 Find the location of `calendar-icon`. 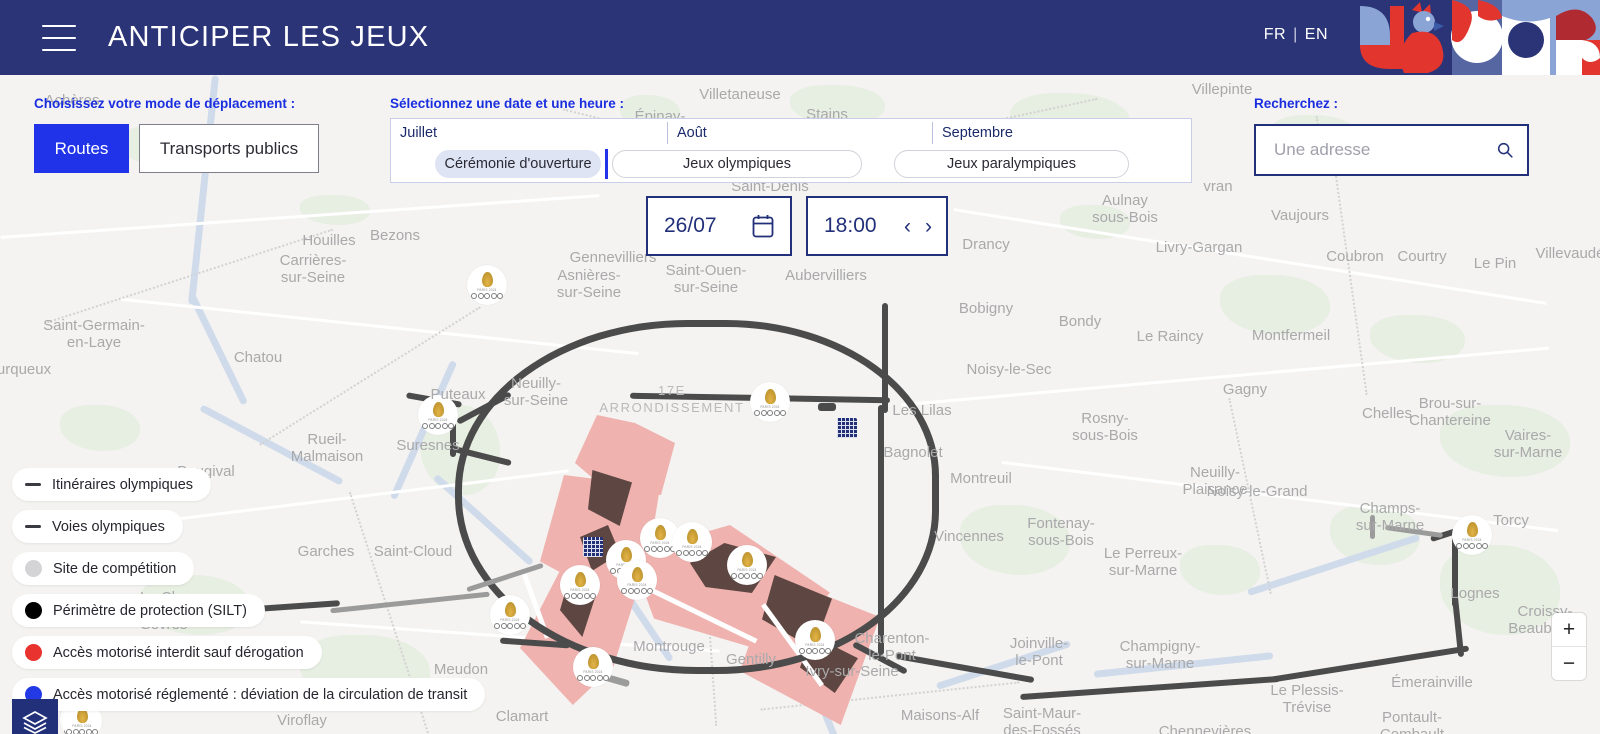

calendar-icon is located at coordinates (763, 226).